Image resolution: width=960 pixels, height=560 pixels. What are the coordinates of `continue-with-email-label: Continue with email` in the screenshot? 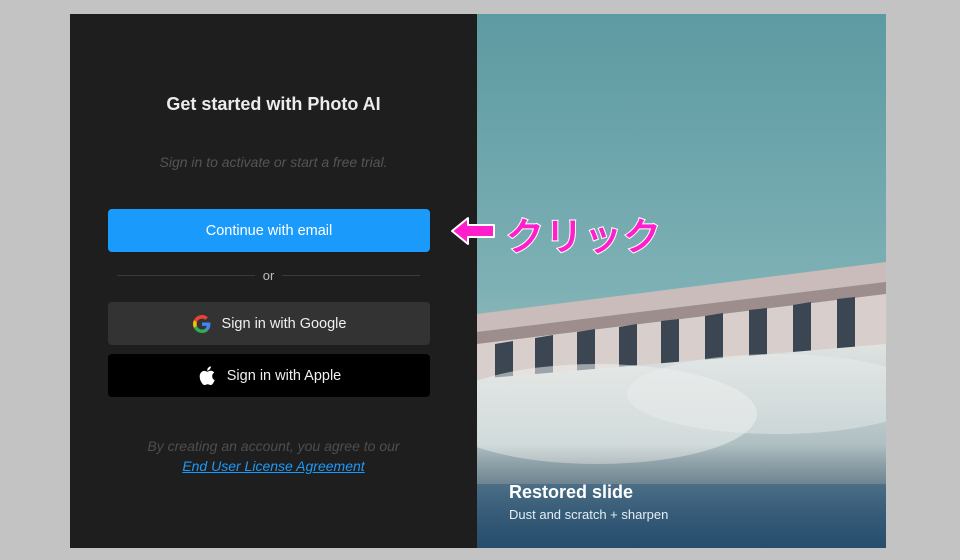 It's located at (269, 230).